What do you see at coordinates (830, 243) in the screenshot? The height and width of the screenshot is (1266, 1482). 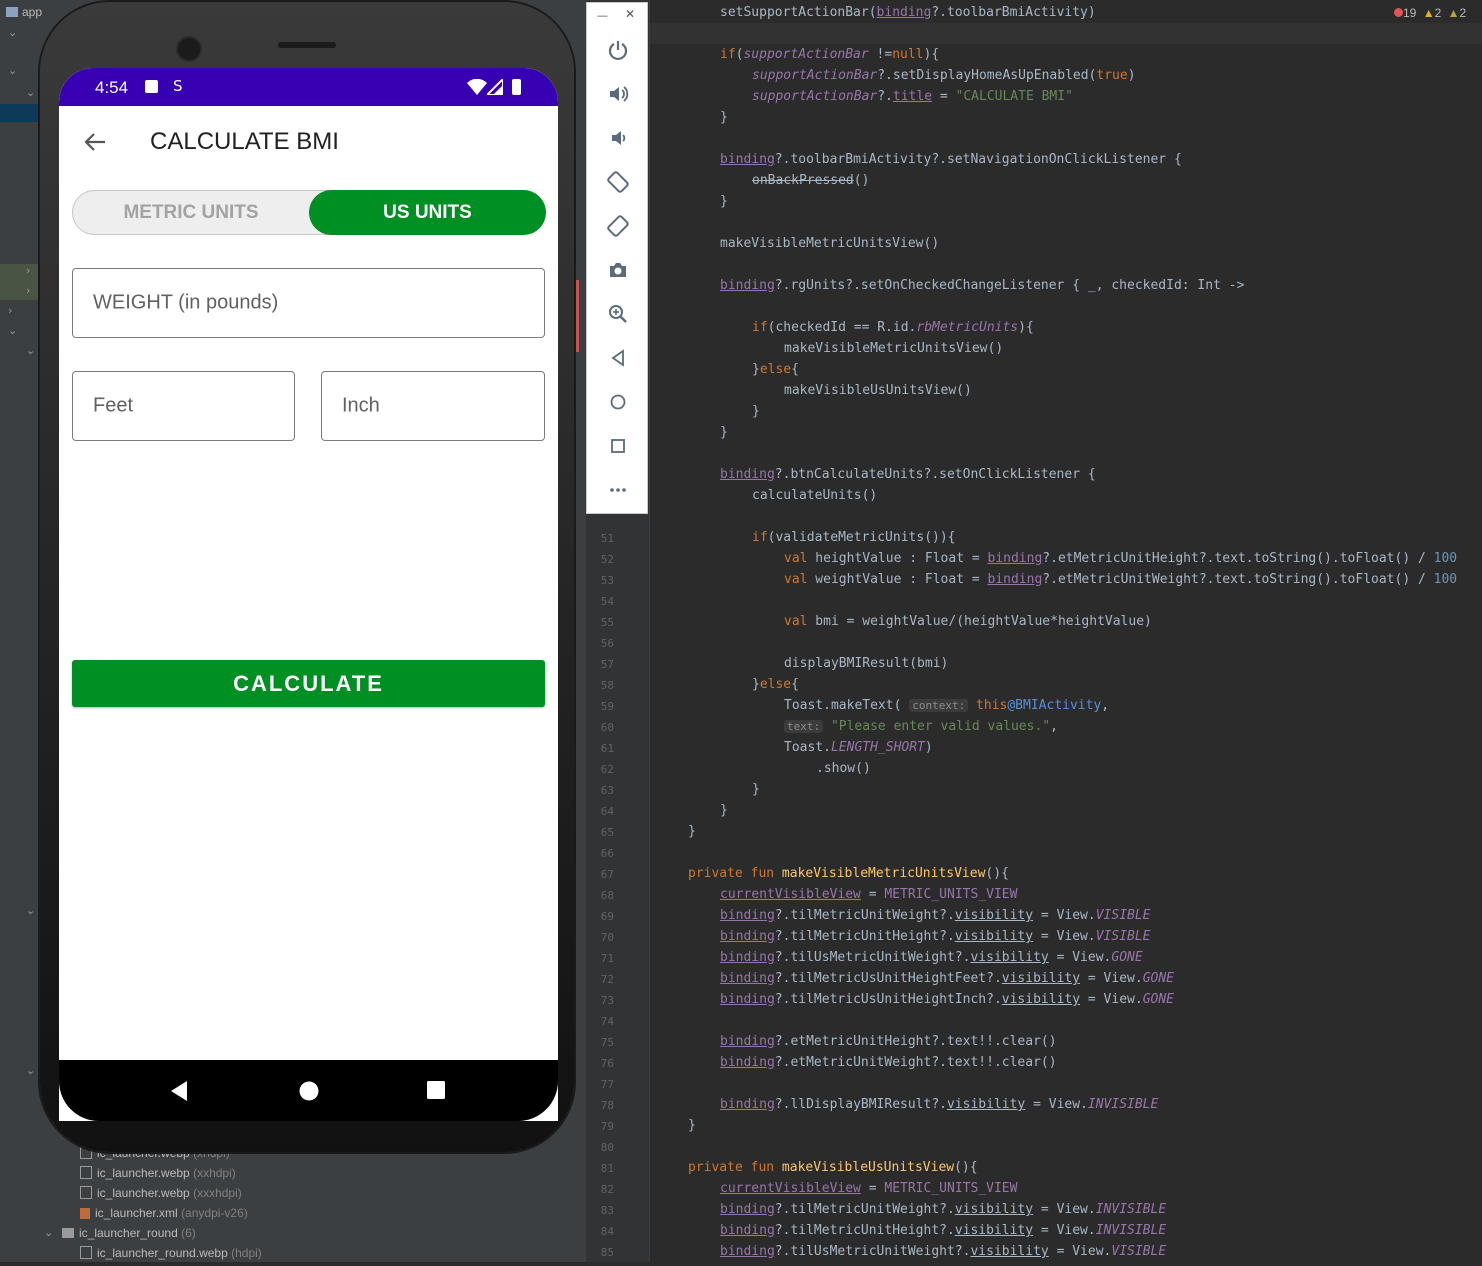 I see `code-line: makeVisibleMetricUnitsView()` at bounding box center [830, 243].